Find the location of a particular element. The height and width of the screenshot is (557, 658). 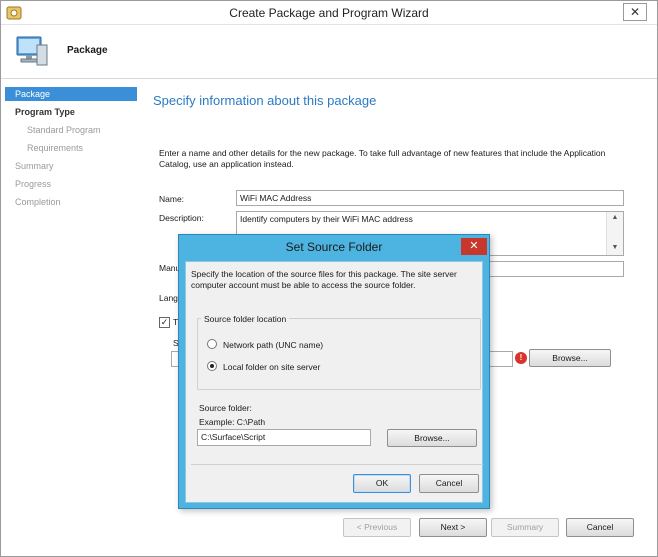

network-path-radio-label: Network path (UNC name) is located at coordinates (273, 345).